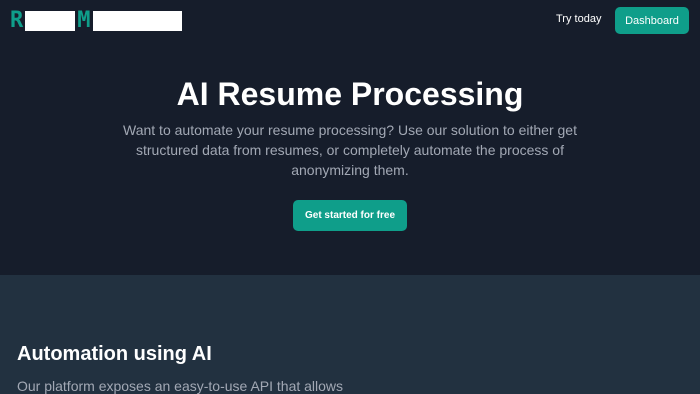 This screenshot has width=700, height=394. What do you see at coordinates (350, 215) in the screenshot?
I see `get-started-button: Get started for free` at bounding box center [350, 215].